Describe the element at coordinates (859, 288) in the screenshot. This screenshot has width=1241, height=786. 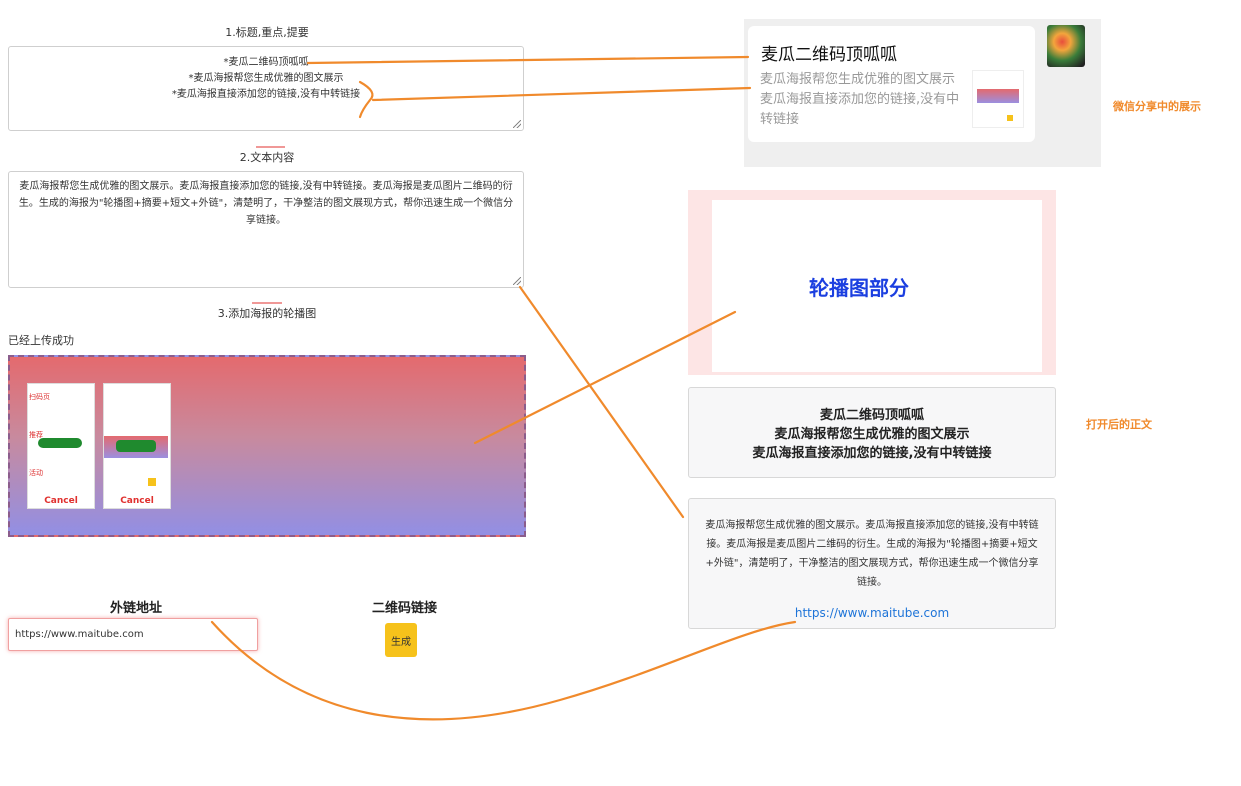
I see `carousel-label: 轮播图部分` at that location.